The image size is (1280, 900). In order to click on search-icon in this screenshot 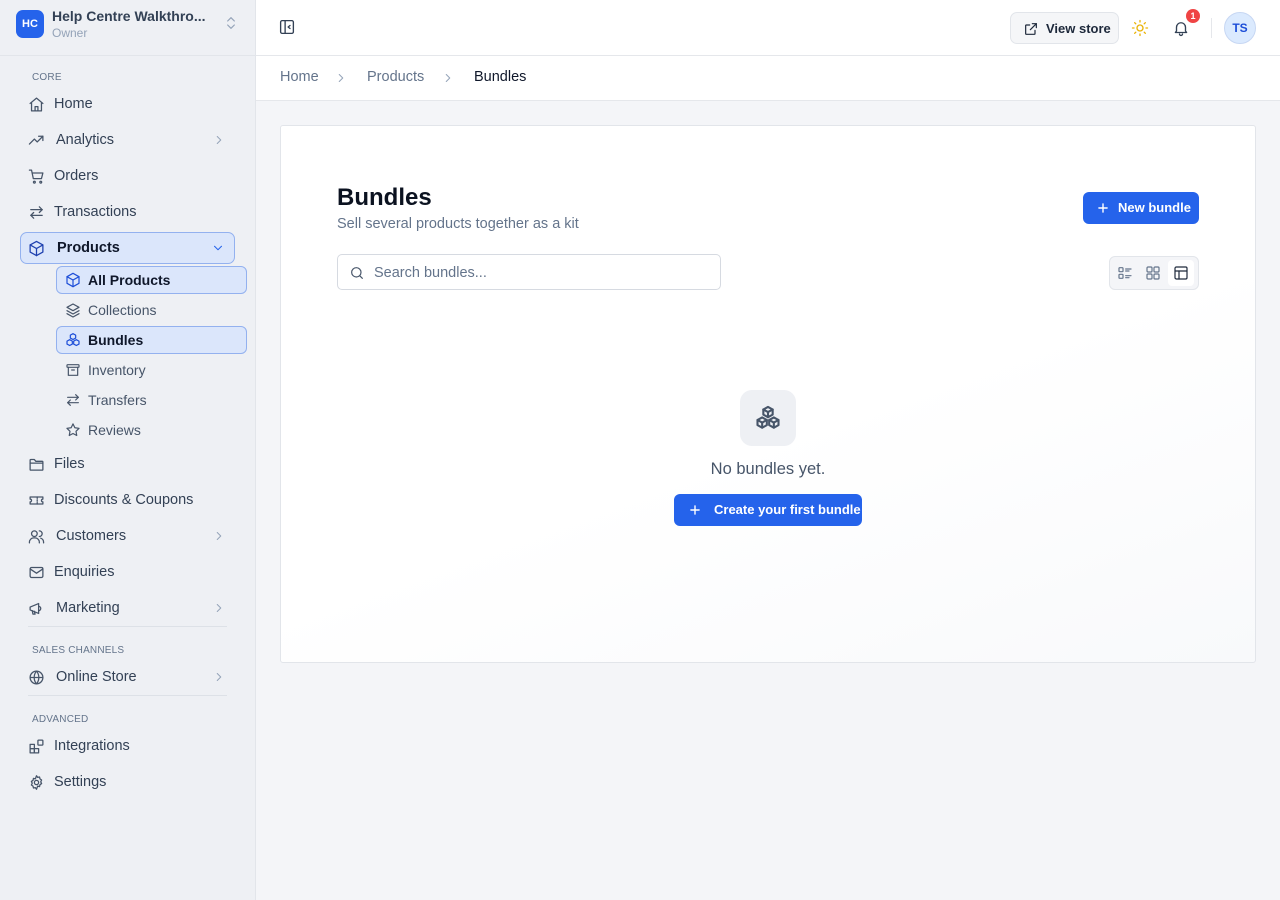, I will do `click(357, 273)`.